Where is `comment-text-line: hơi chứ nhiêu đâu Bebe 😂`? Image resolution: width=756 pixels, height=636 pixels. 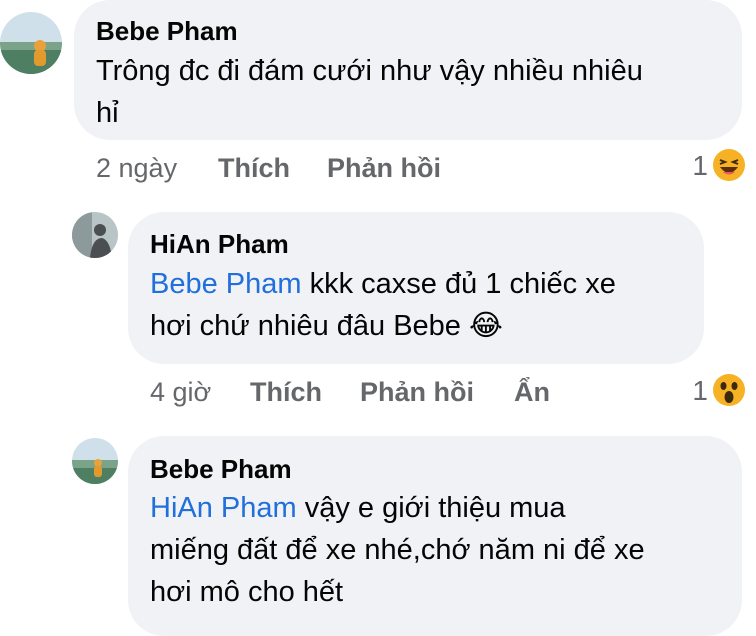
comment-text-line: hơi chứ nhiêu đâu Bebe 😂 is located at coordinates (326, 326).